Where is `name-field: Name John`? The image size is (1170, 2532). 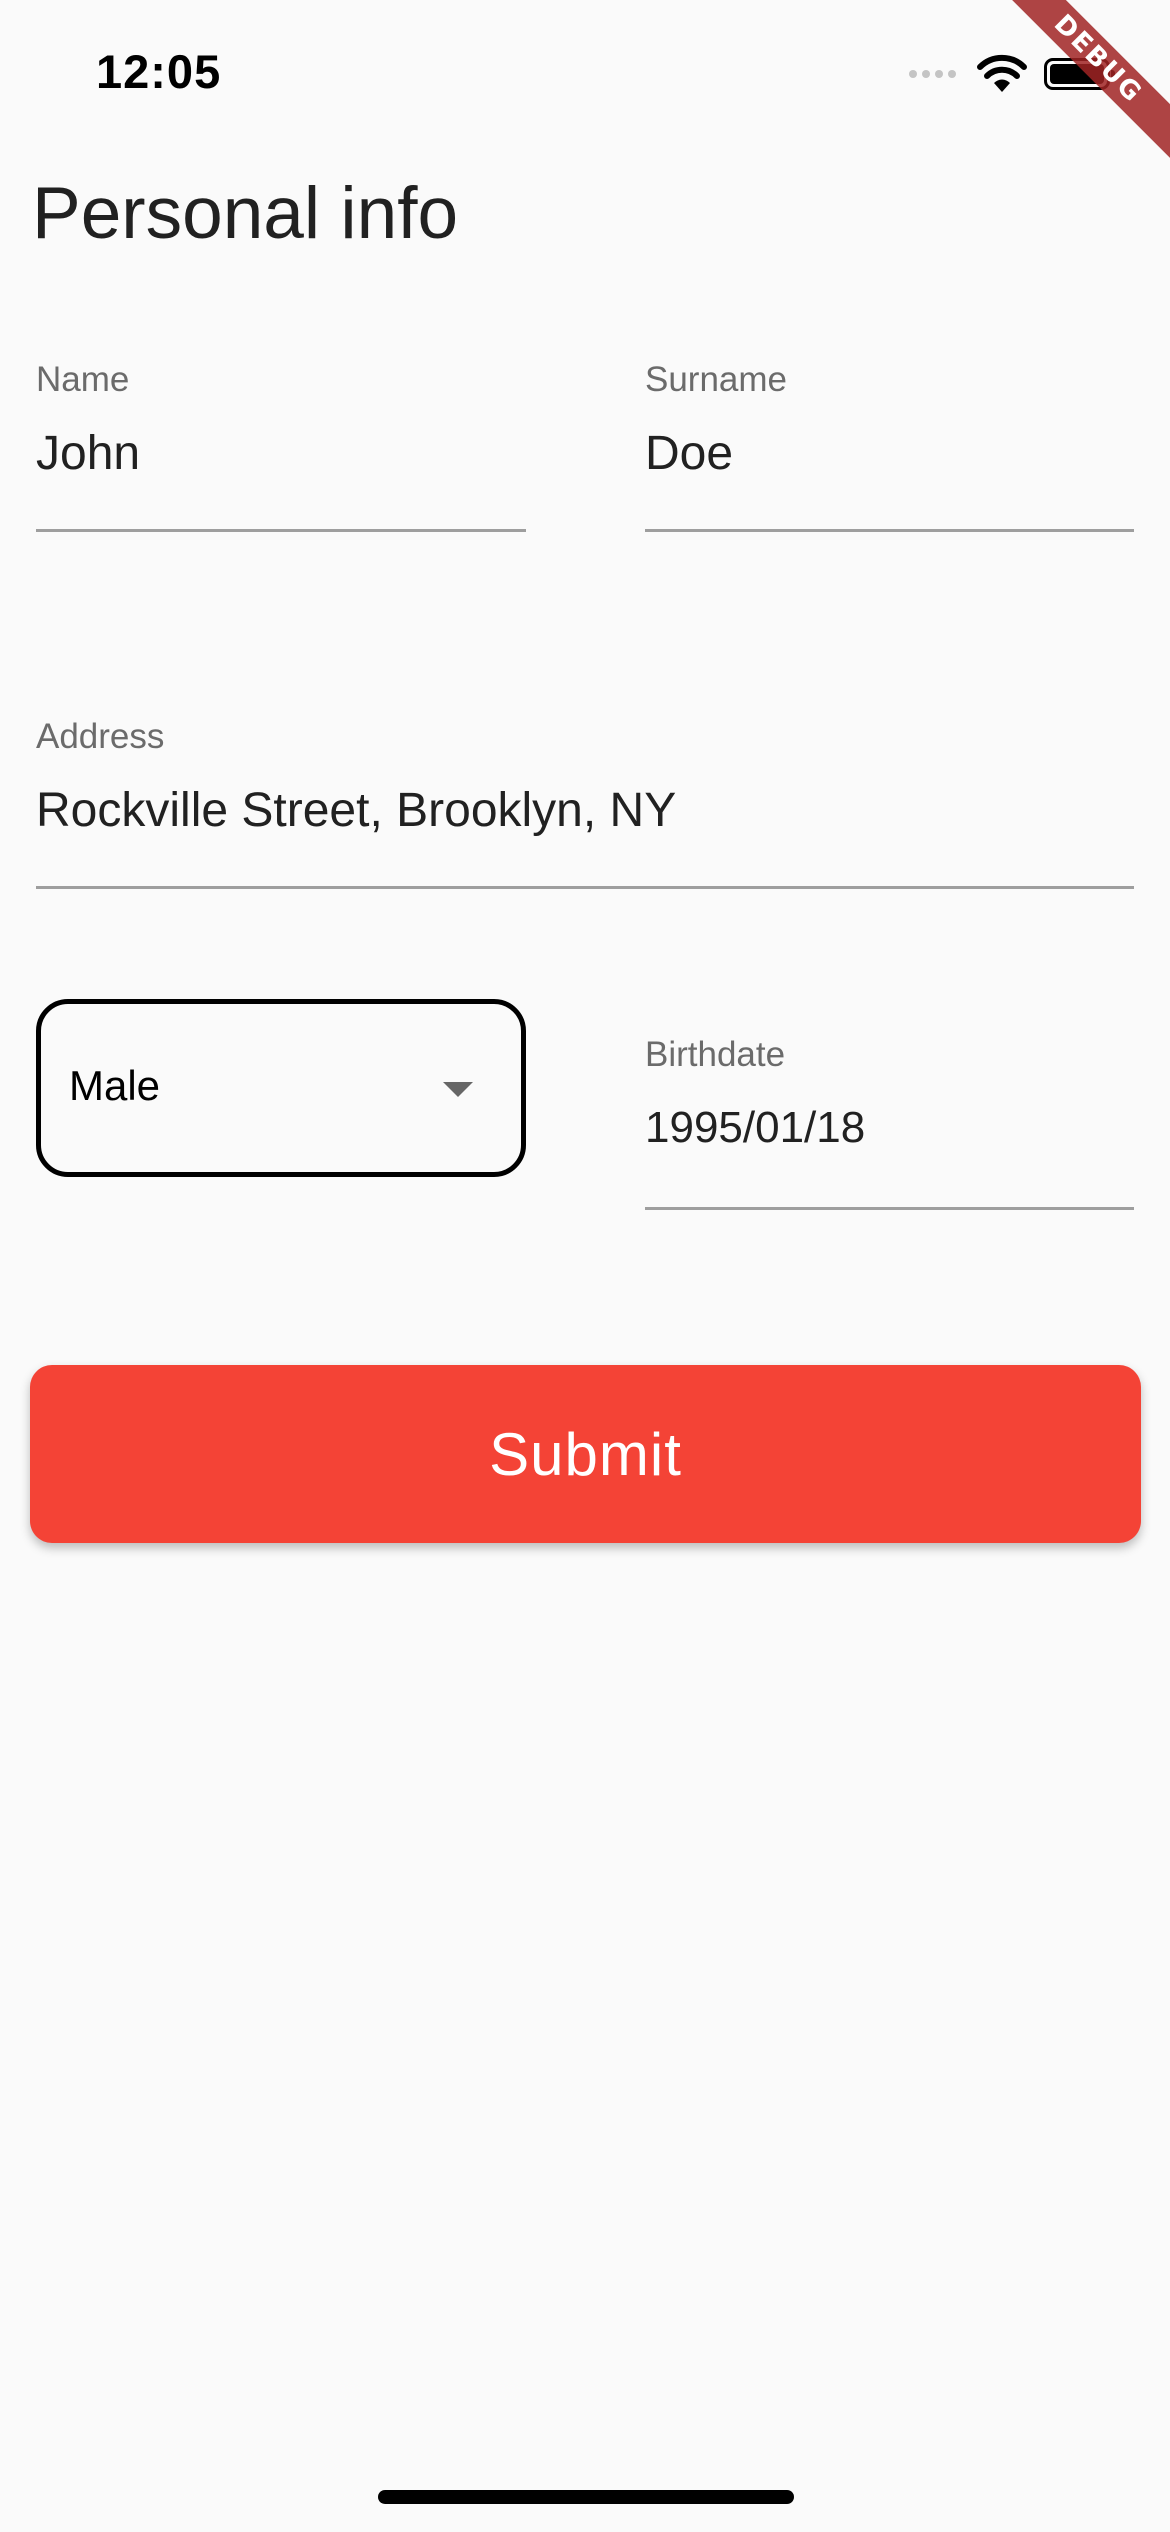
name-field: Name John is located at coordinates (281, 441).